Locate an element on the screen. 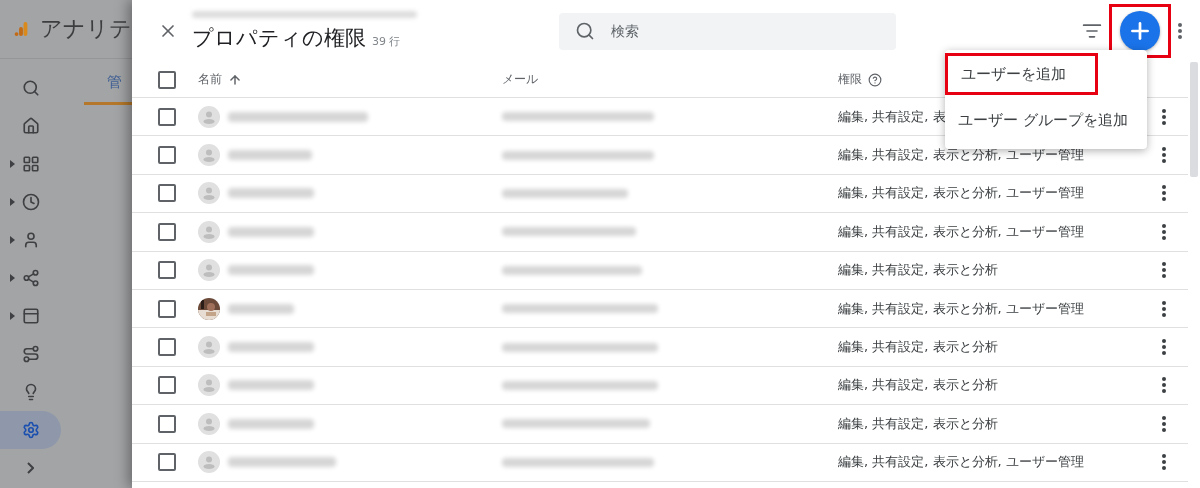 The width and height of the screenshot is (1200, 488). blurred-text is located at coordinates (261, 308).